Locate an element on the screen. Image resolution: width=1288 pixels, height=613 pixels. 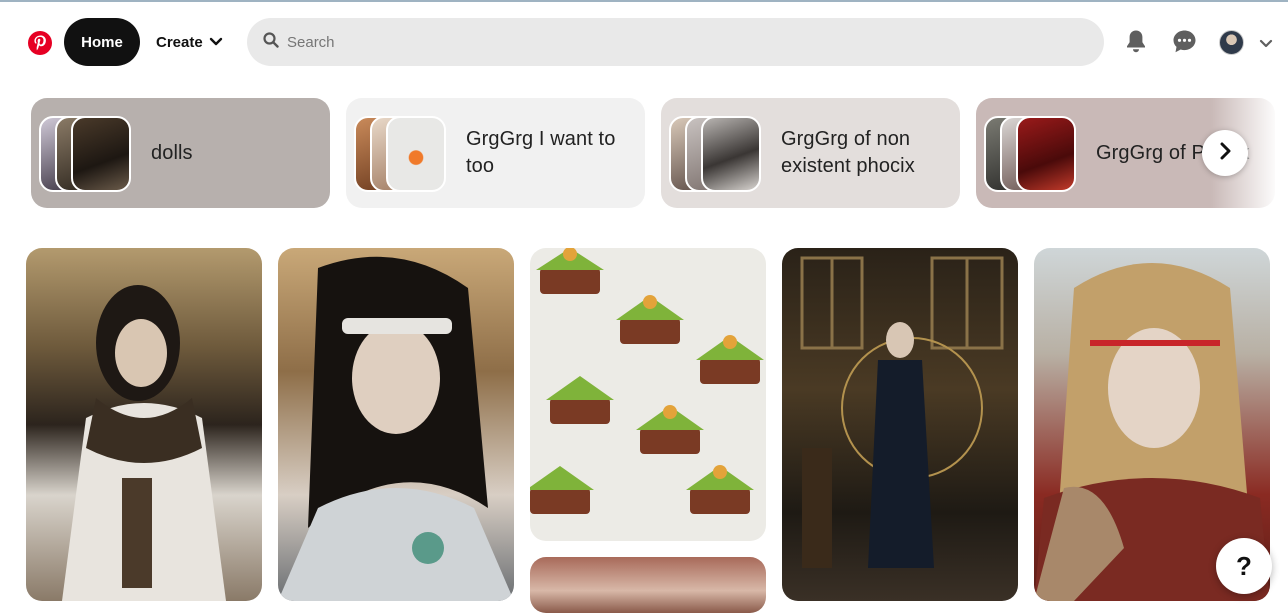
next-boards-button is located at coordinates (1225, 153).